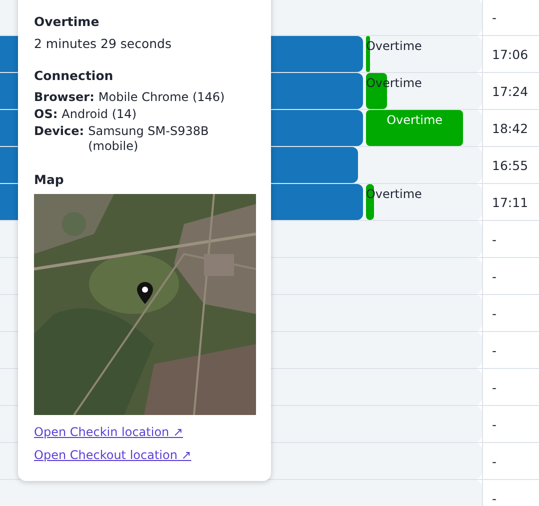 This screenshot has width=539, height=506. I want to click on section-heading: Overtime, so click(67, 21).